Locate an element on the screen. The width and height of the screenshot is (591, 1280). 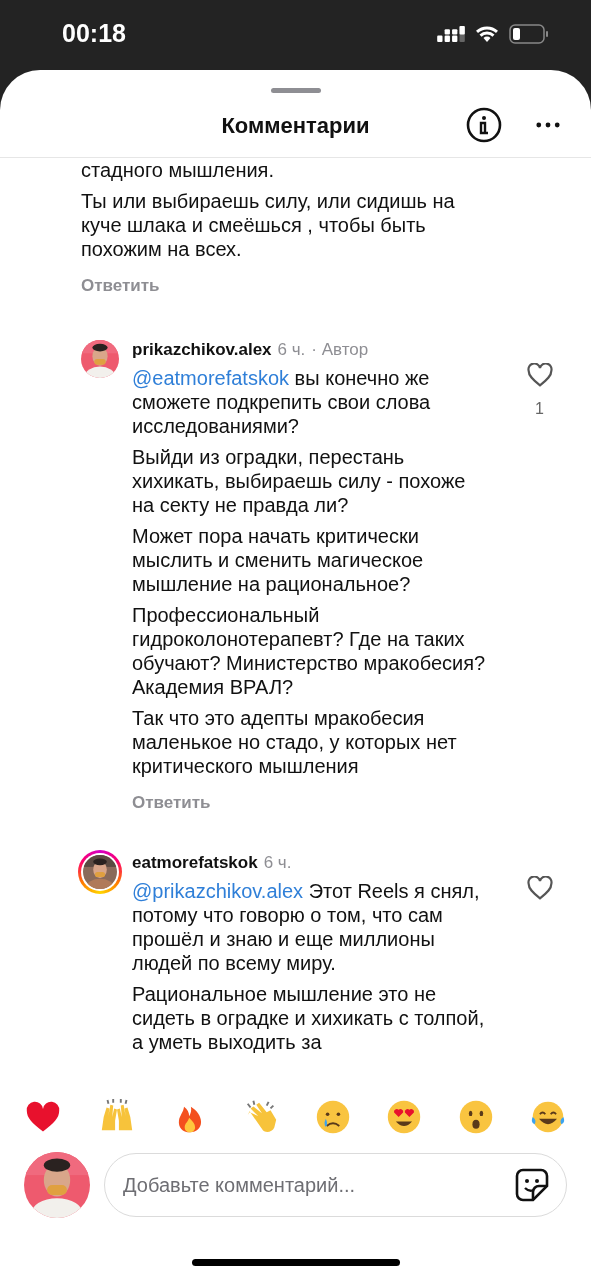
username: prikazchikov.alex is located at coordinates (202, 349).